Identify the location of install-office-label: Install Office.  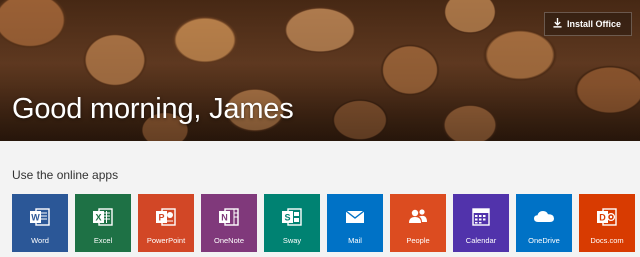
(593, 24).